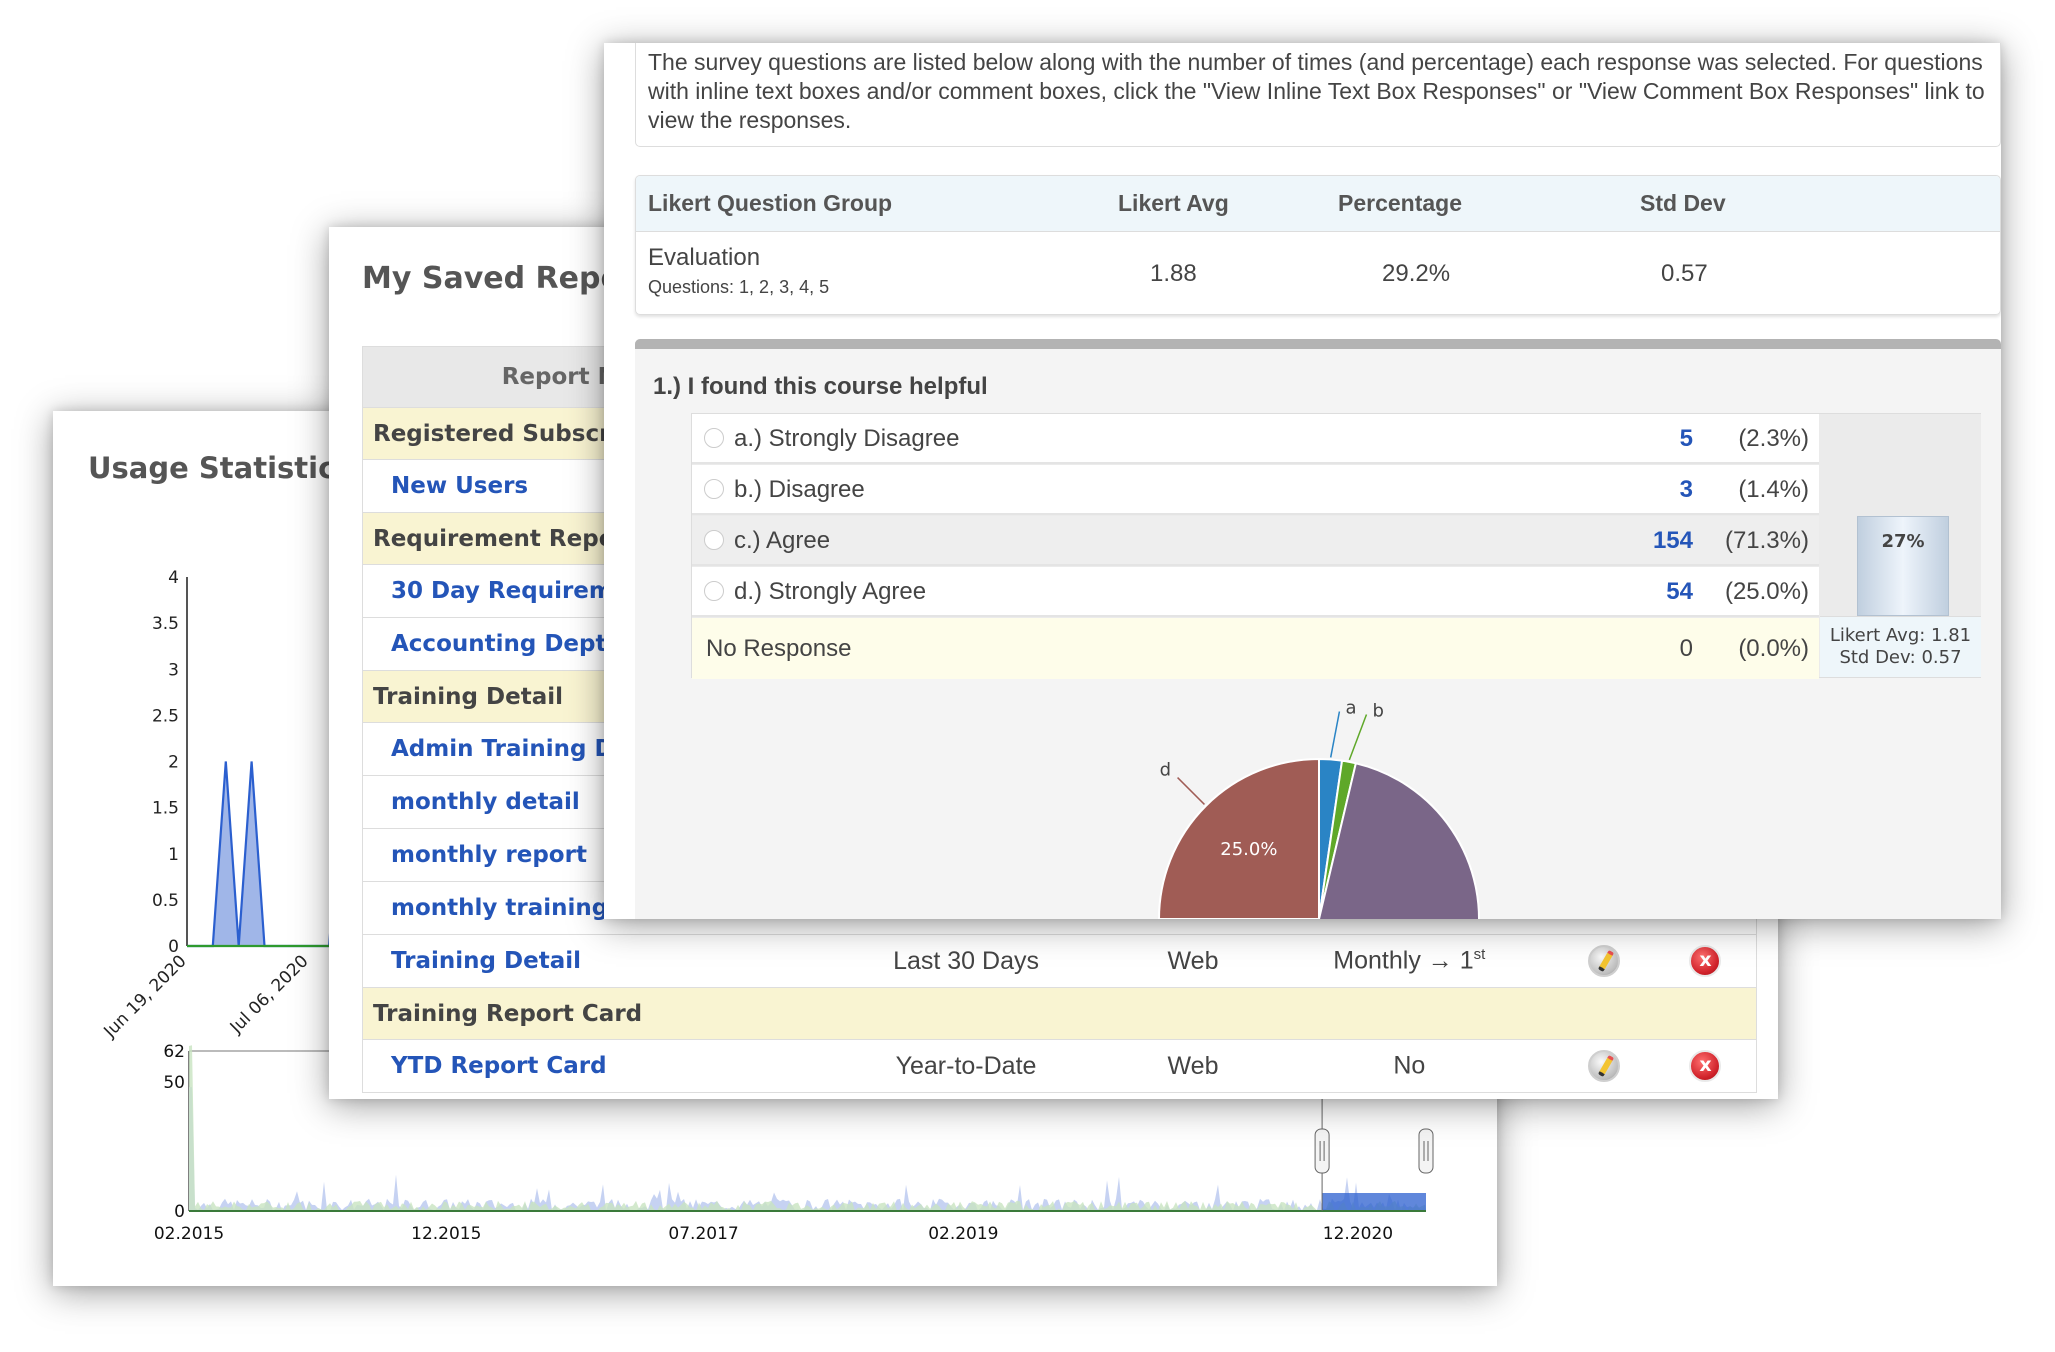 Image resolution: width=2055 pixels, height=1352 pixels. I want to click on navigator-selected-data, so click(1374, 1202).